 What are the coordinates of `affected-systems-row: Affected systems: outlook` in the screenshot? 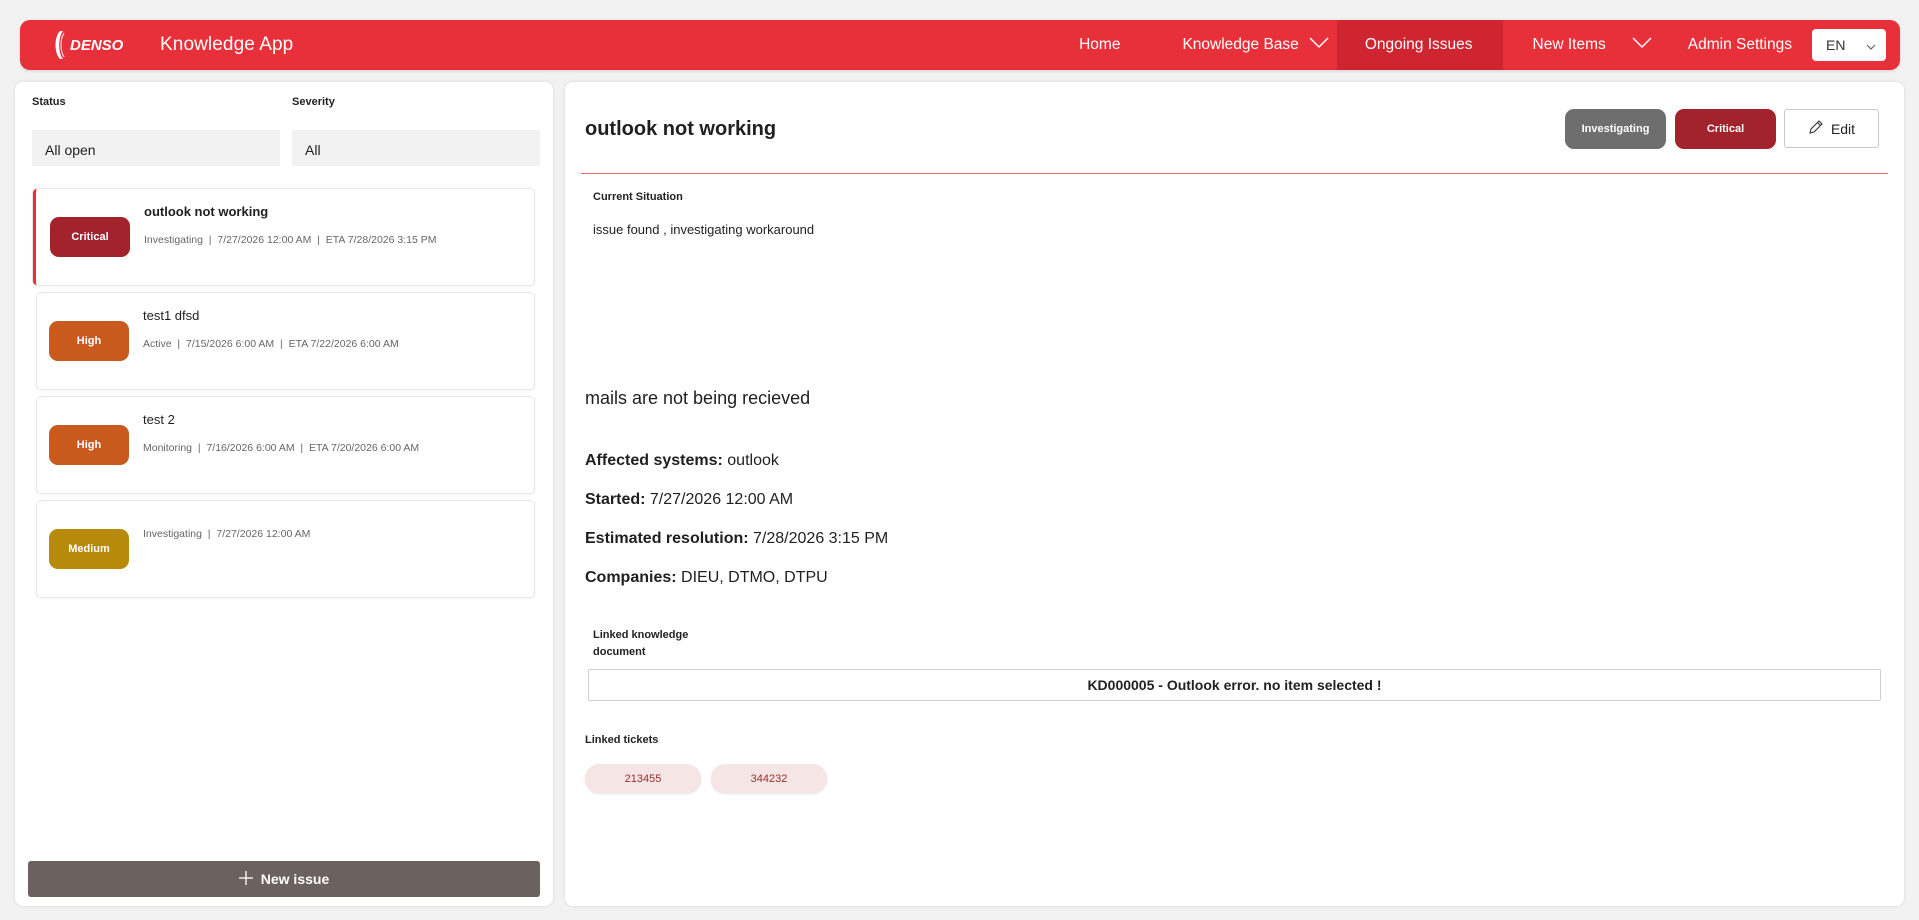 It's located at (682, 461).